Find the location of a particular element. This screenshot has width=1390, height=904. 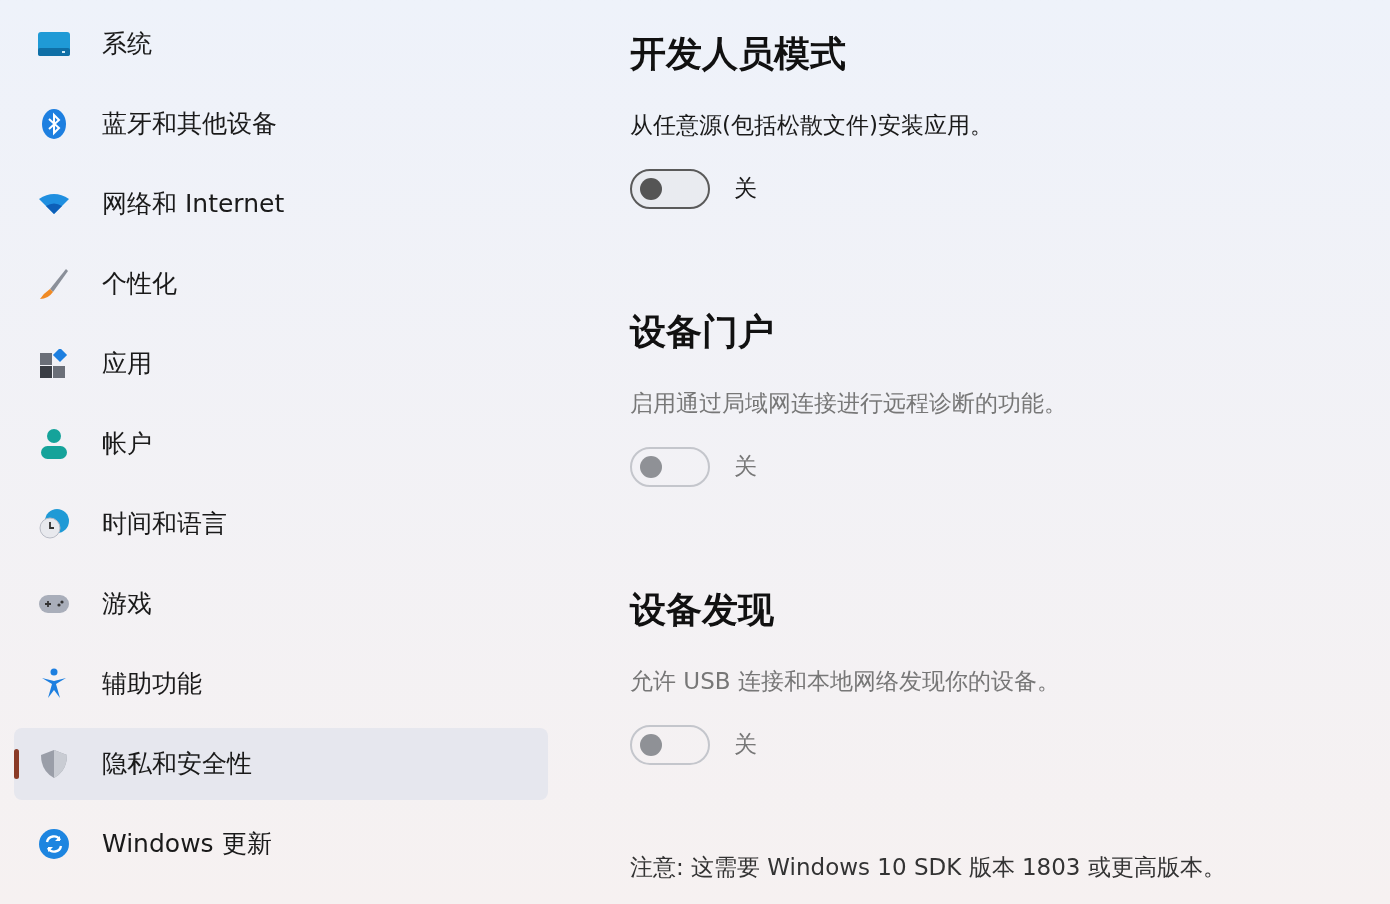

sidebar-item: 隐私和安全性 is located at coordinates (281, 764).